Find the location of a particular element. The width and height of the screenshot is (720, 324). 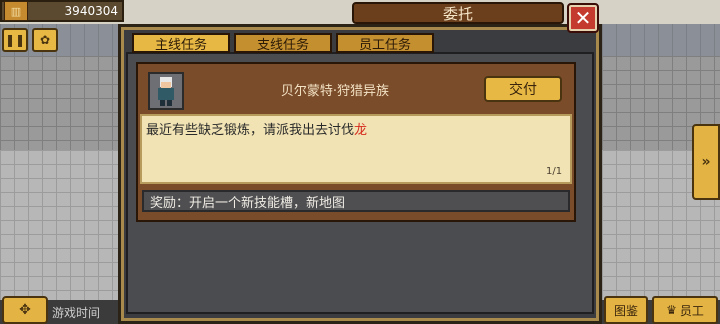

quest-description-text: 最近有些缺乏锻炼，请派我出去讨伐 is located at coordinates (250, 130).